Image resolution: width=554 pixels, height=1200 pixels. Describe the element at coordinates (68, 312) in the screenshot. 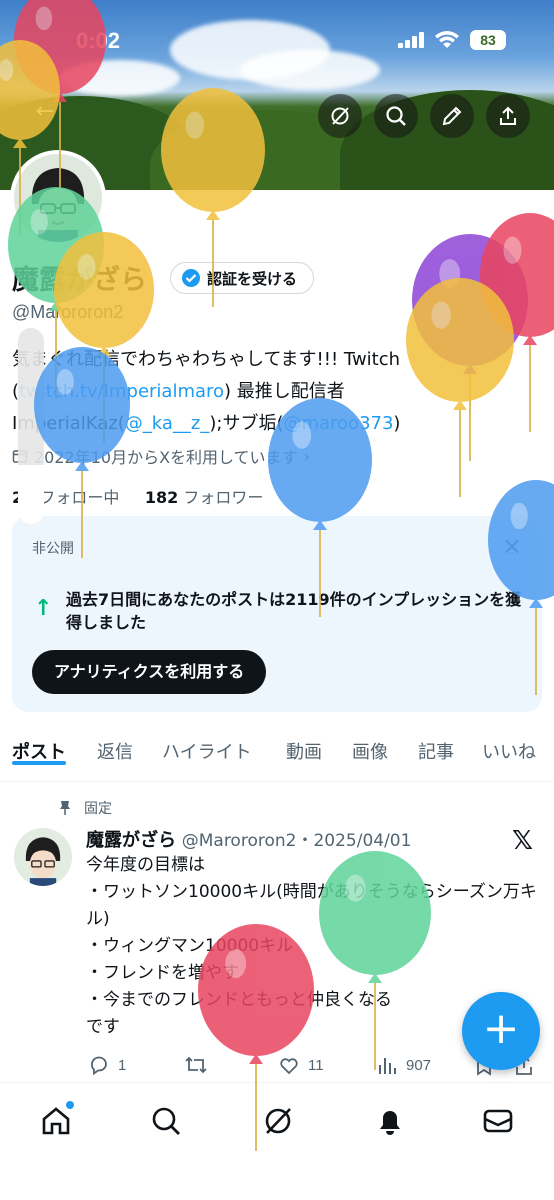

I see `profile-handle: @Marororon2` at that location.